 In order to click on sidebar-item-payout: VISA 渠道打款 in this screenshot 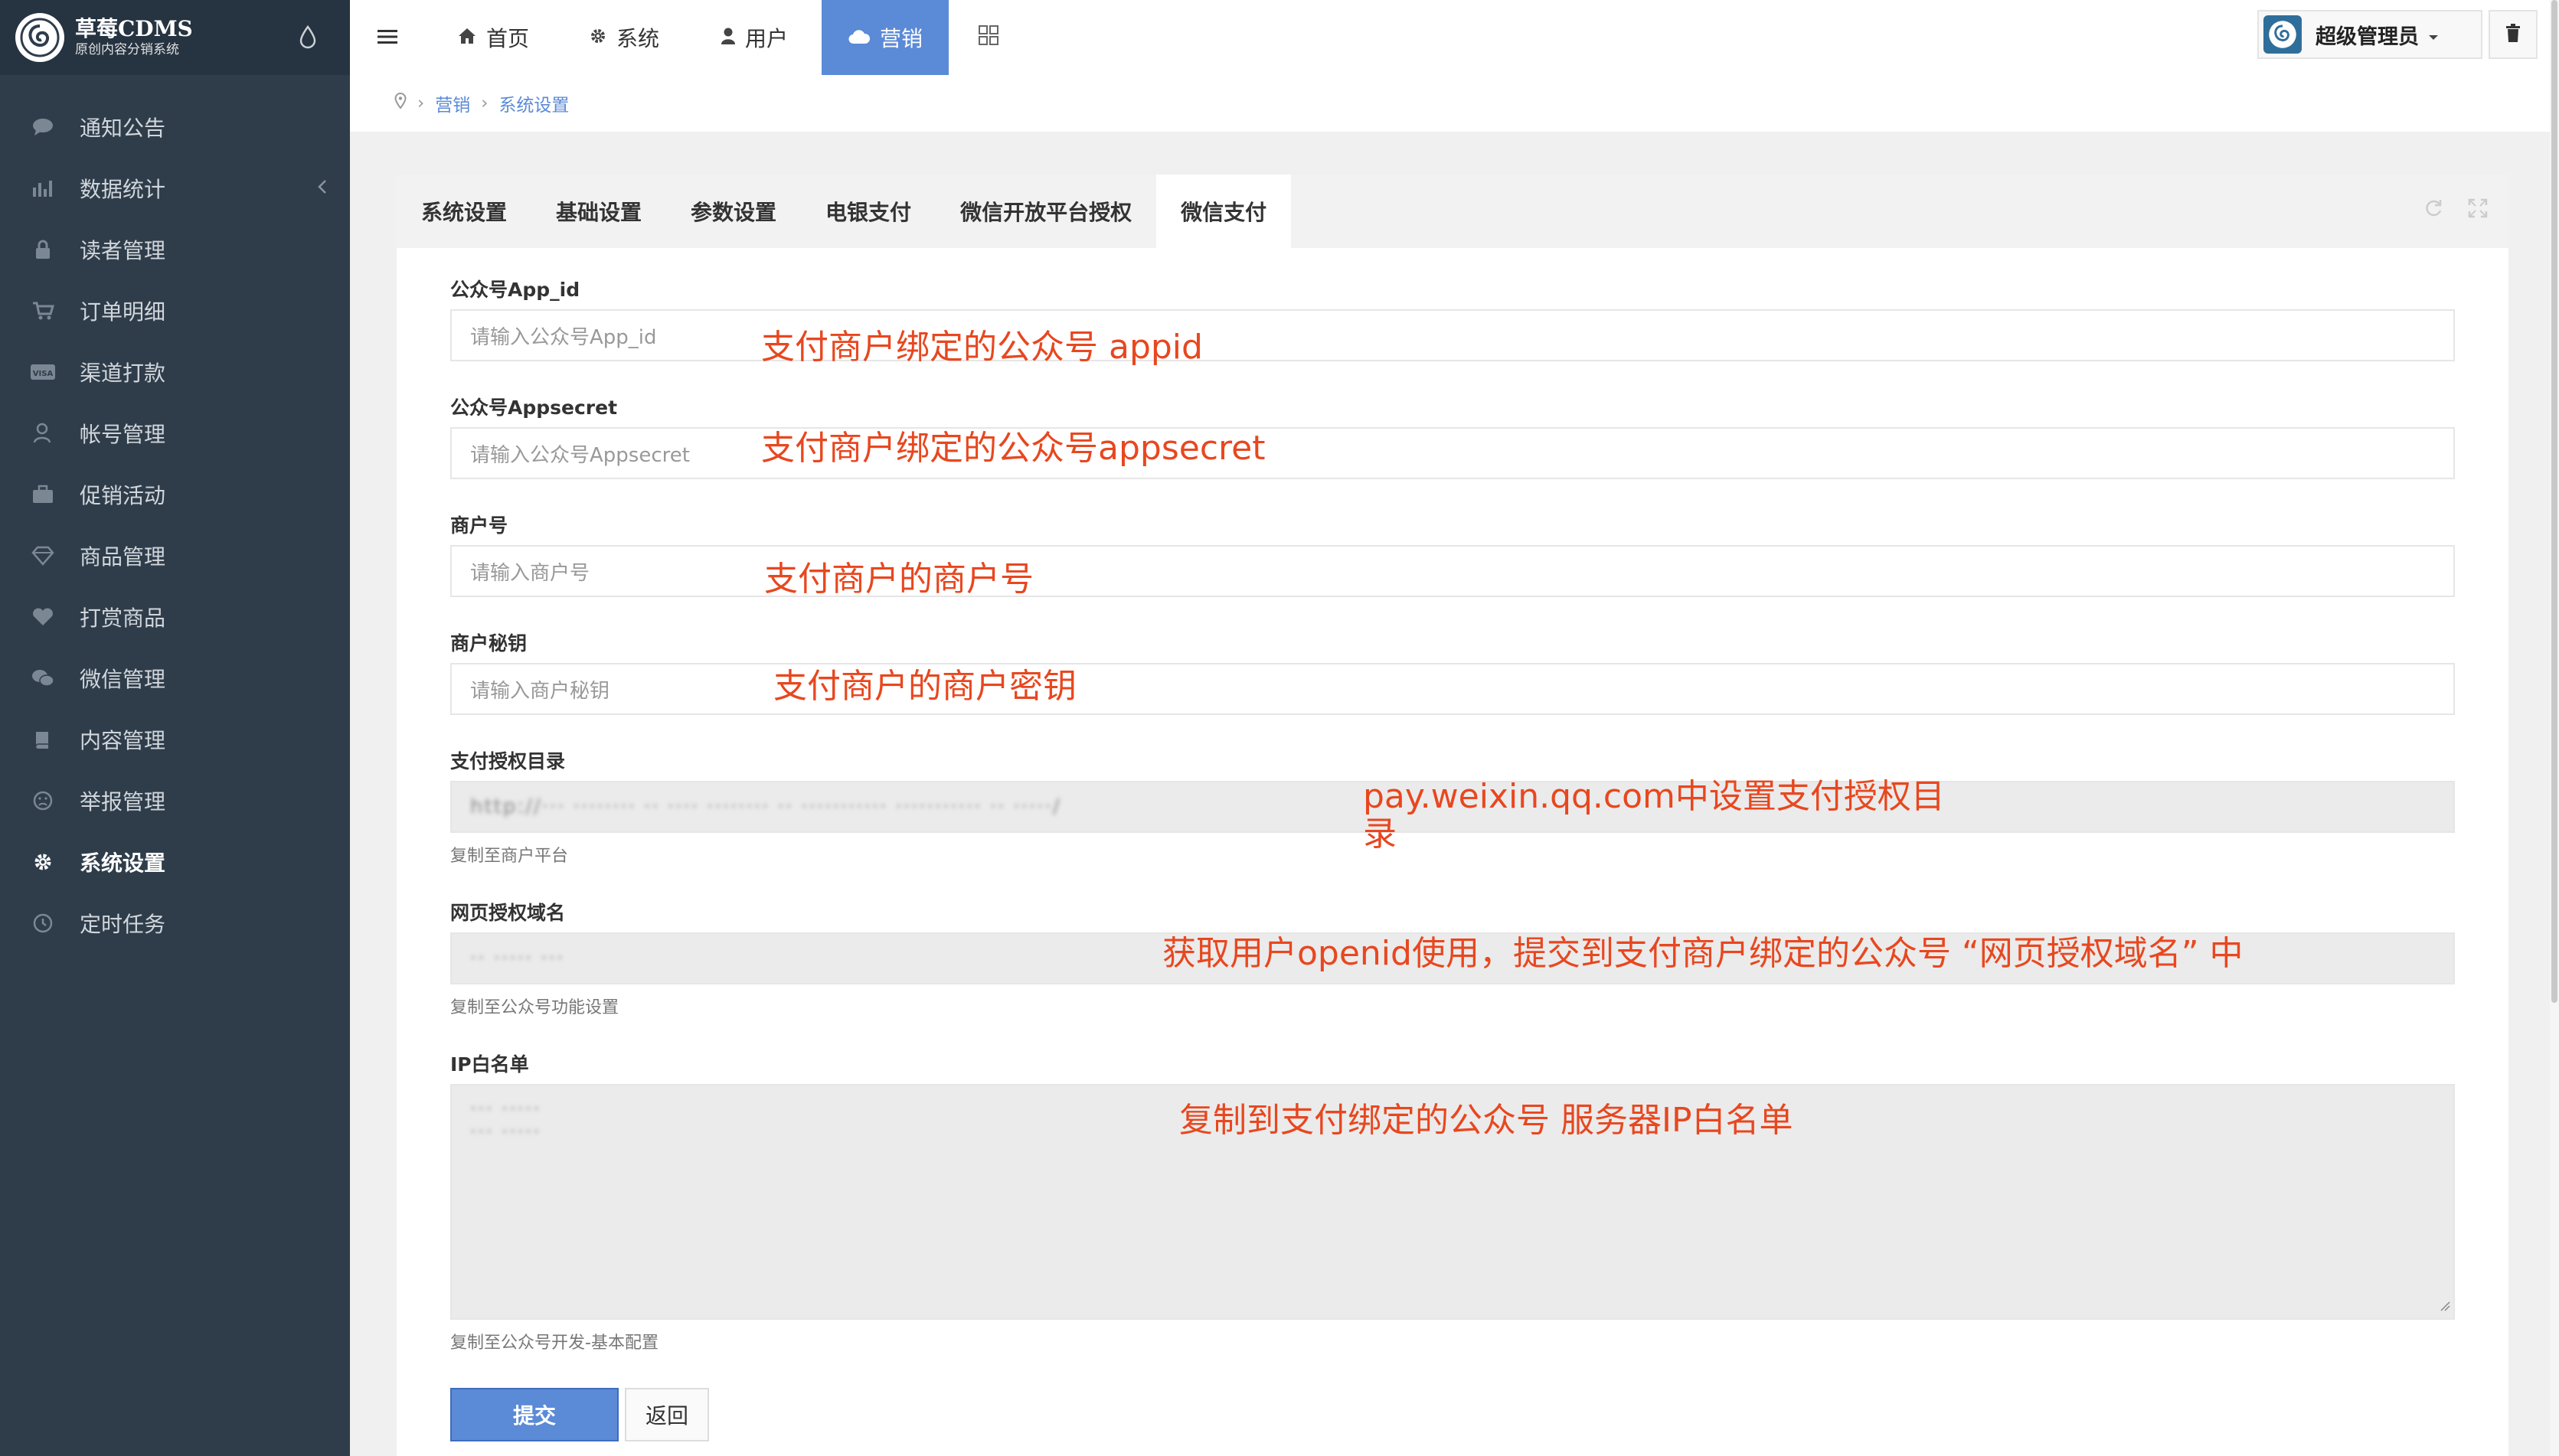, I will do `click(175, 372)`.